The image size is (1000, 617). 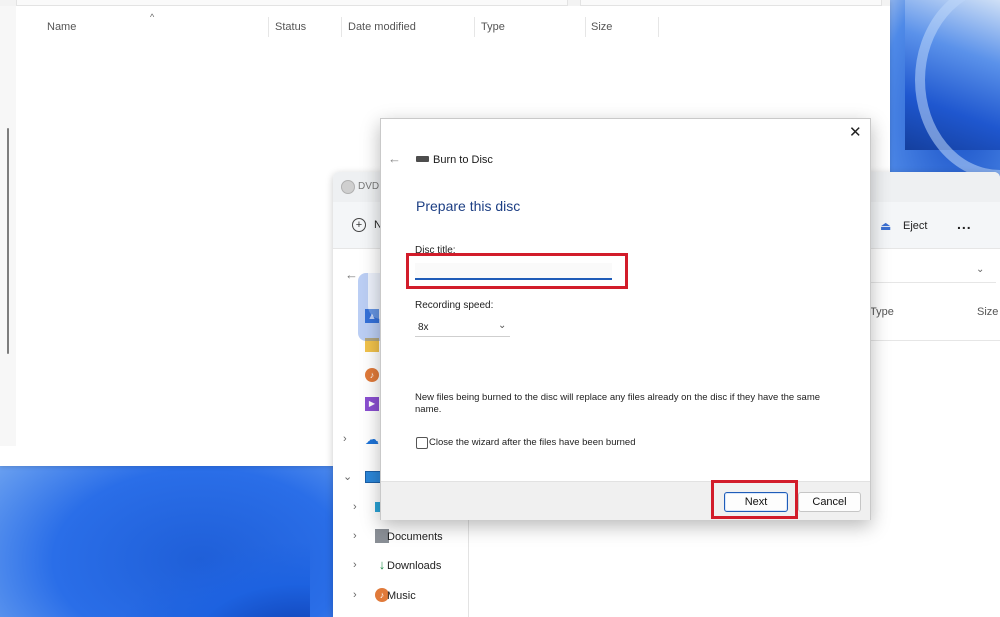 What do you see at coordinates (8, 241) in the screenshot?
I see `back-explorer-scrollbar` at bounding box center [8, 241].